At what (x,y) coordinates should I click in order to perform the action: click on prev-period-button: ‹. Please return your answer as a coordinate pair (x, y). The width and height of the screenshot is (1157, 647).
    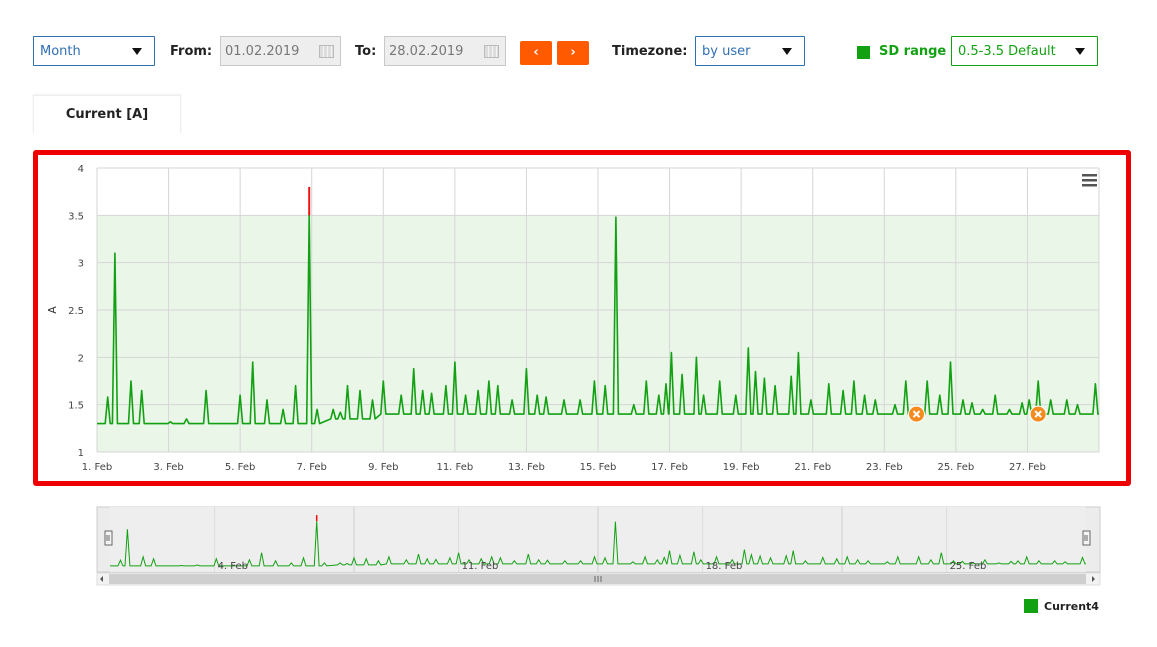
    Looking at the image, I should click on (536, 53).